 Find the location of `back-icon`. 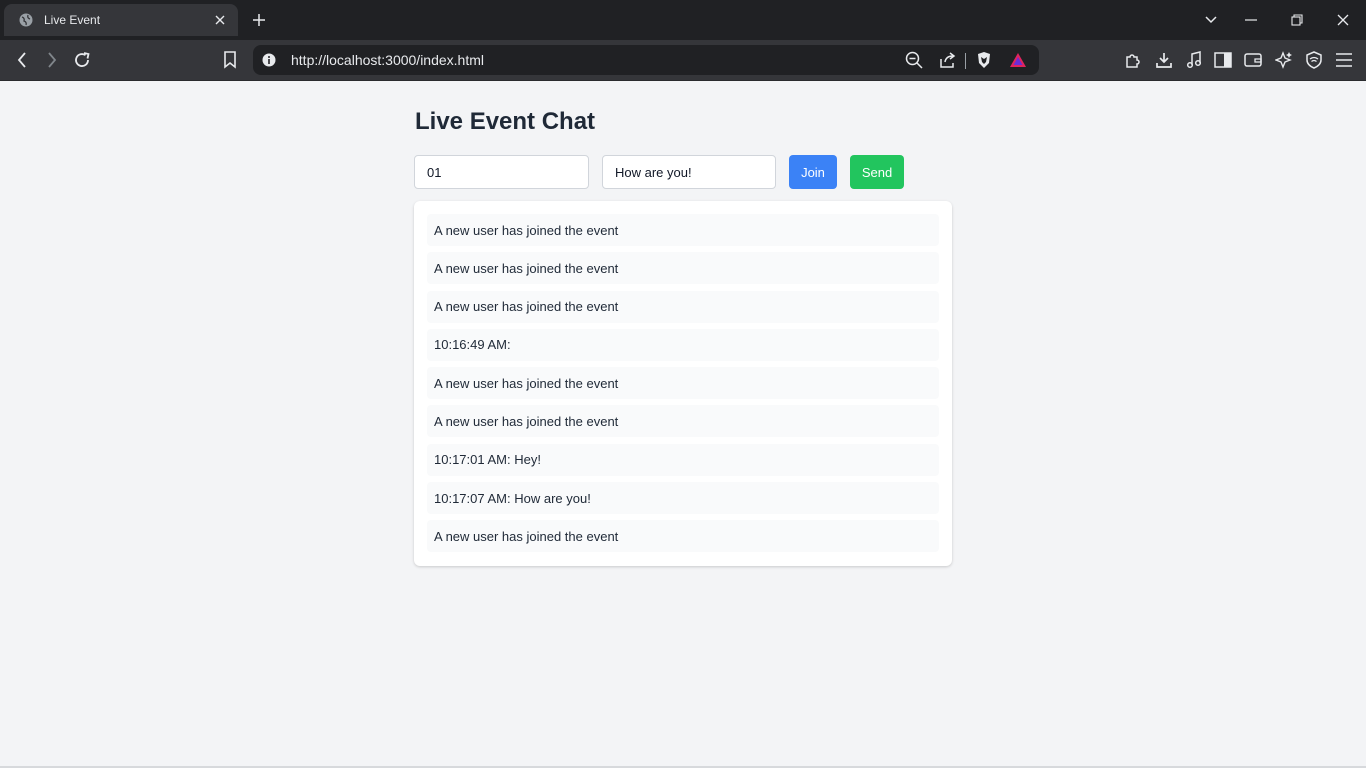

back-icon is located at coordinates (22, 60).